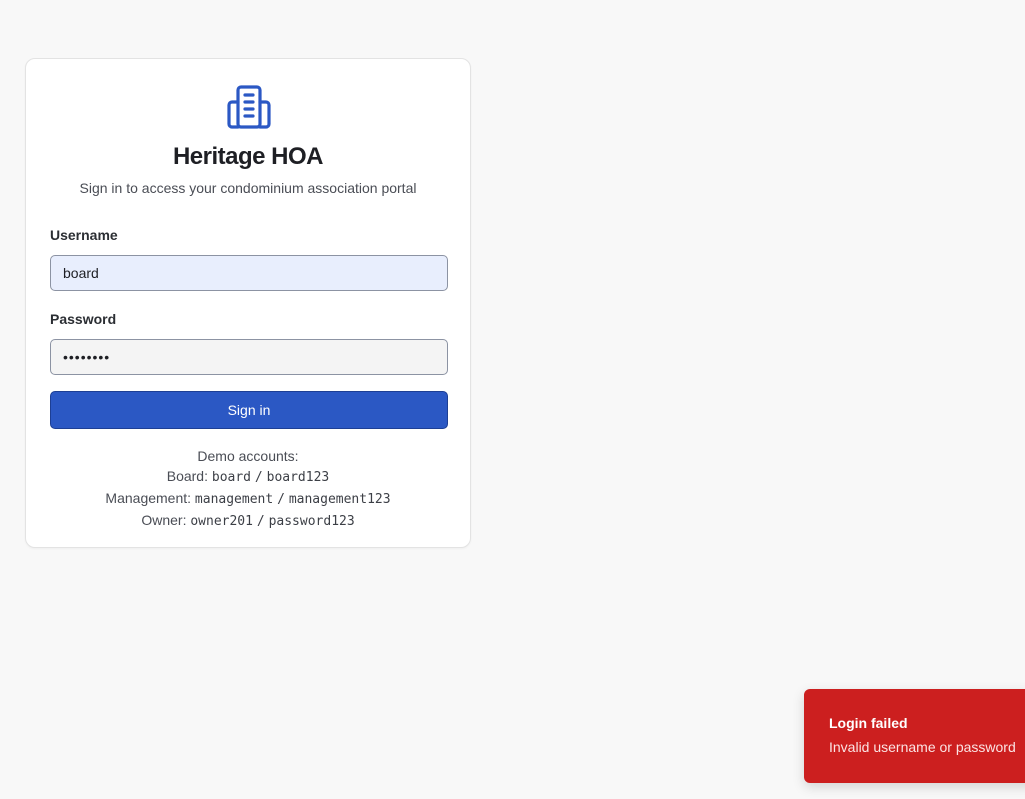 The image size is (1025, 799). I want to click on demo-account-password: board123, so click(298, 477).